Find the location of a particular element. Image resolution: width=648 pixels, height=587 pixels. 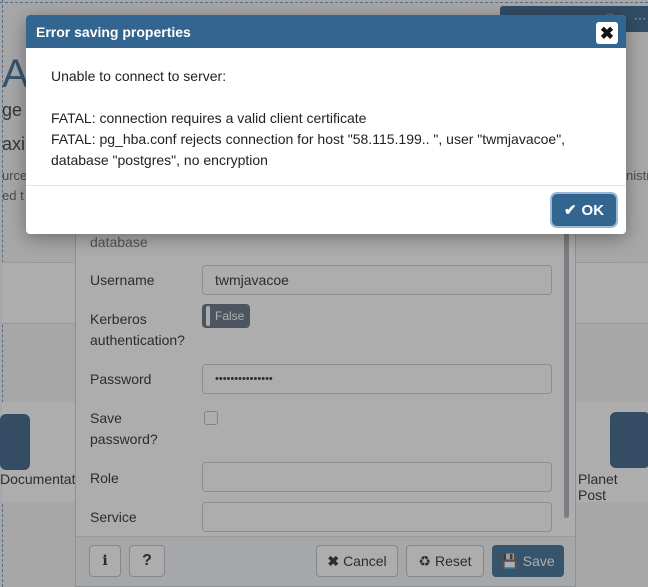

save-button-label: Save is located at coordinates (538, 561).